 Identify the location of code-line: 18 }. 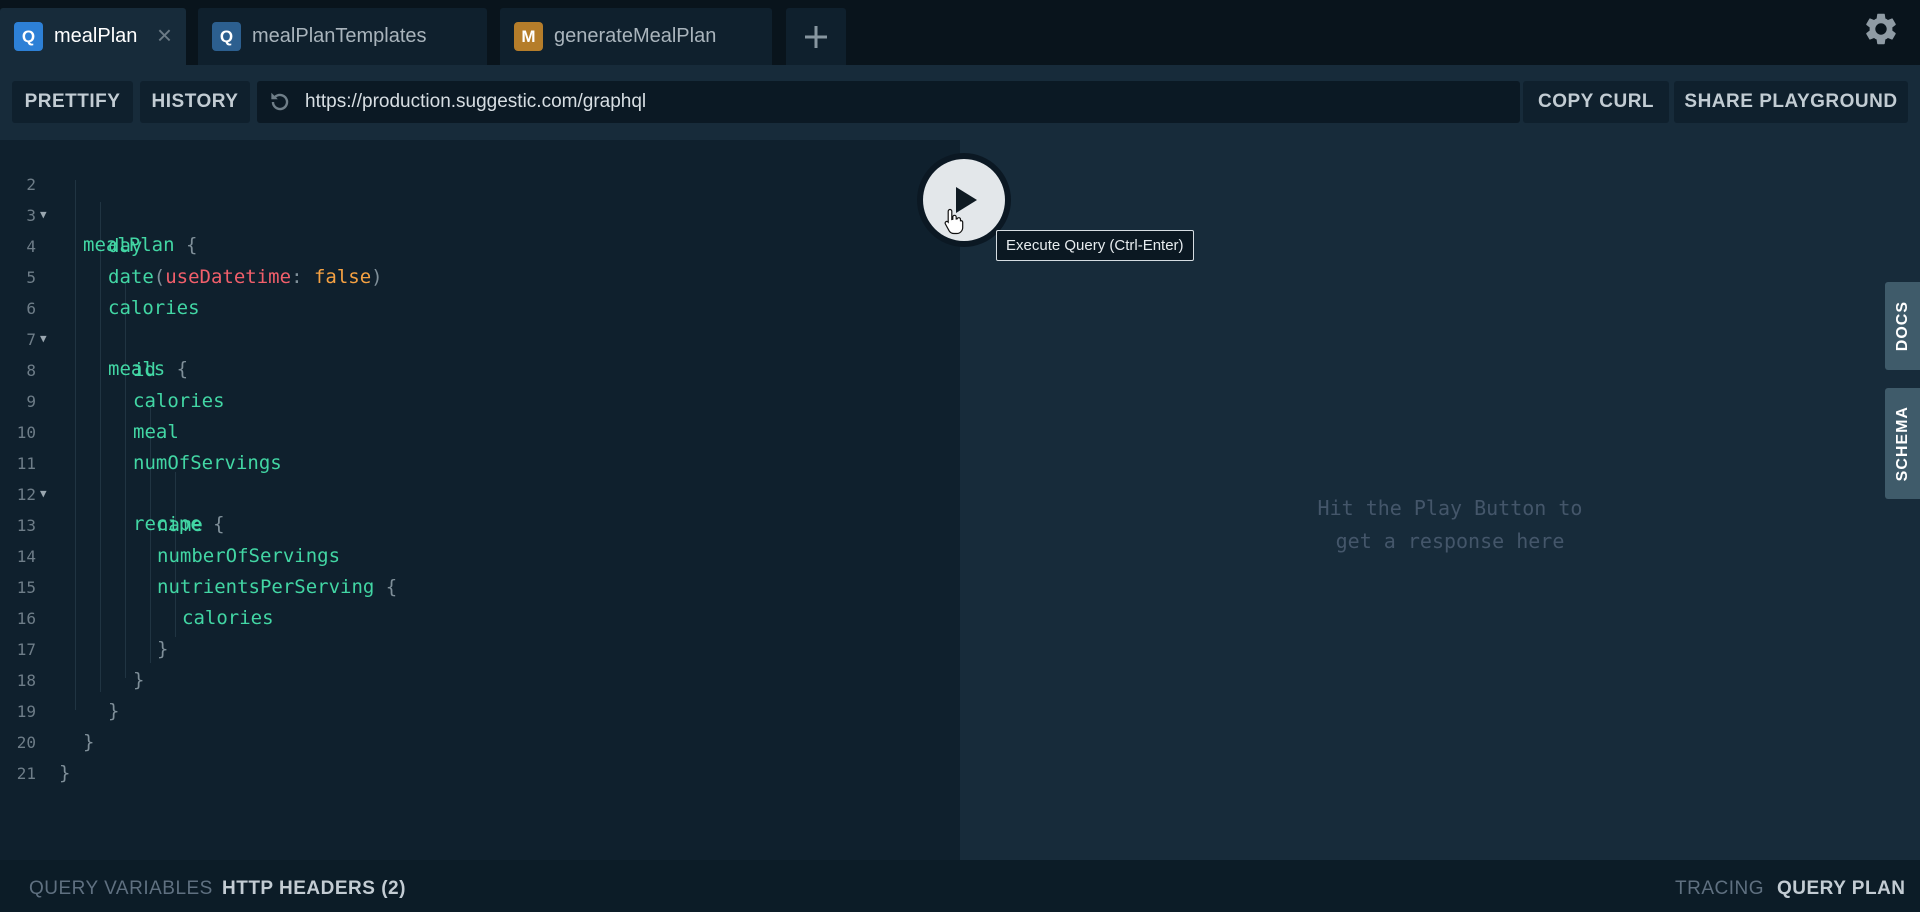
(475, 679).